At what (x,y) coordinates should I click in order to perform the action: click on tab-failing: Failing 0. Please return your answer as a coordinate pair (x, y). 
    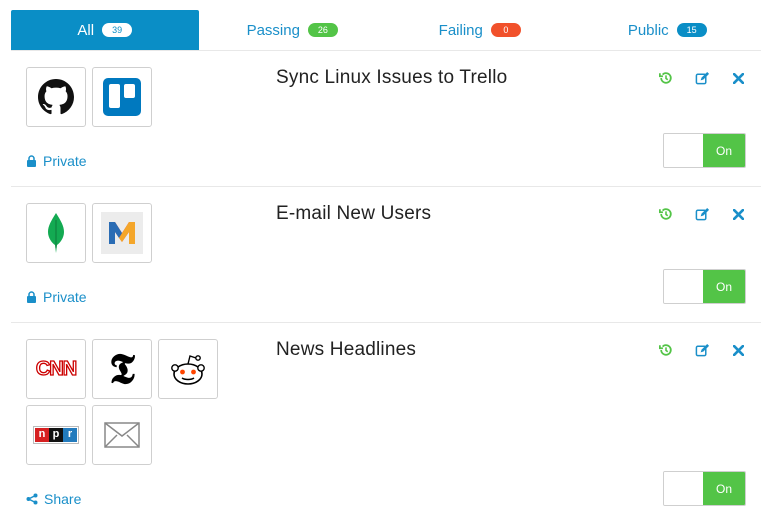
    Looking at the image, I should click on (480, 30).